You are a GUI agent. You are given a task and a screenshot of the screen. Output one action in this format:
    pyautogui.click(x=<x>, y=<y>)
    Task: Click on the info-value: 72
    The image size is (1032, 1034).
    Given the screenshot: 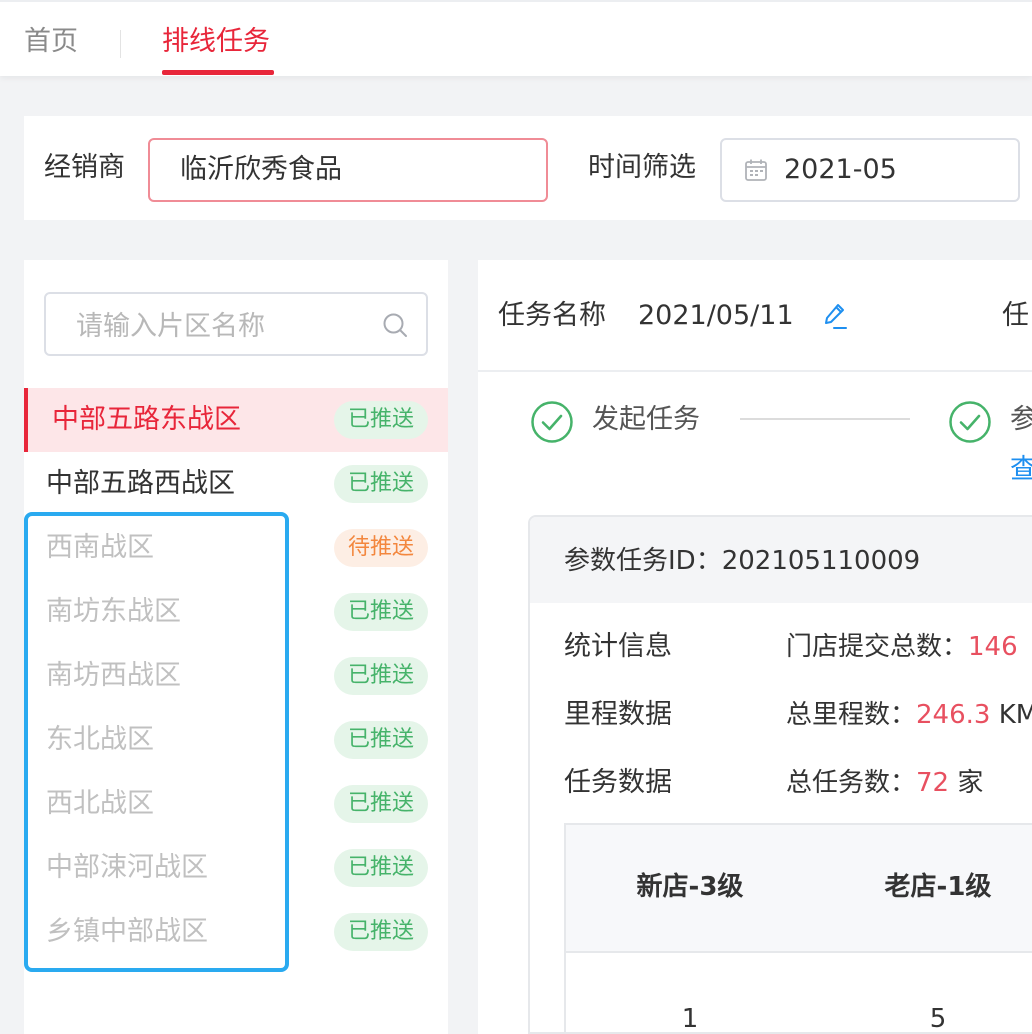 What is the action you would take?
    pyautogui.click(x=933, y=783)
    